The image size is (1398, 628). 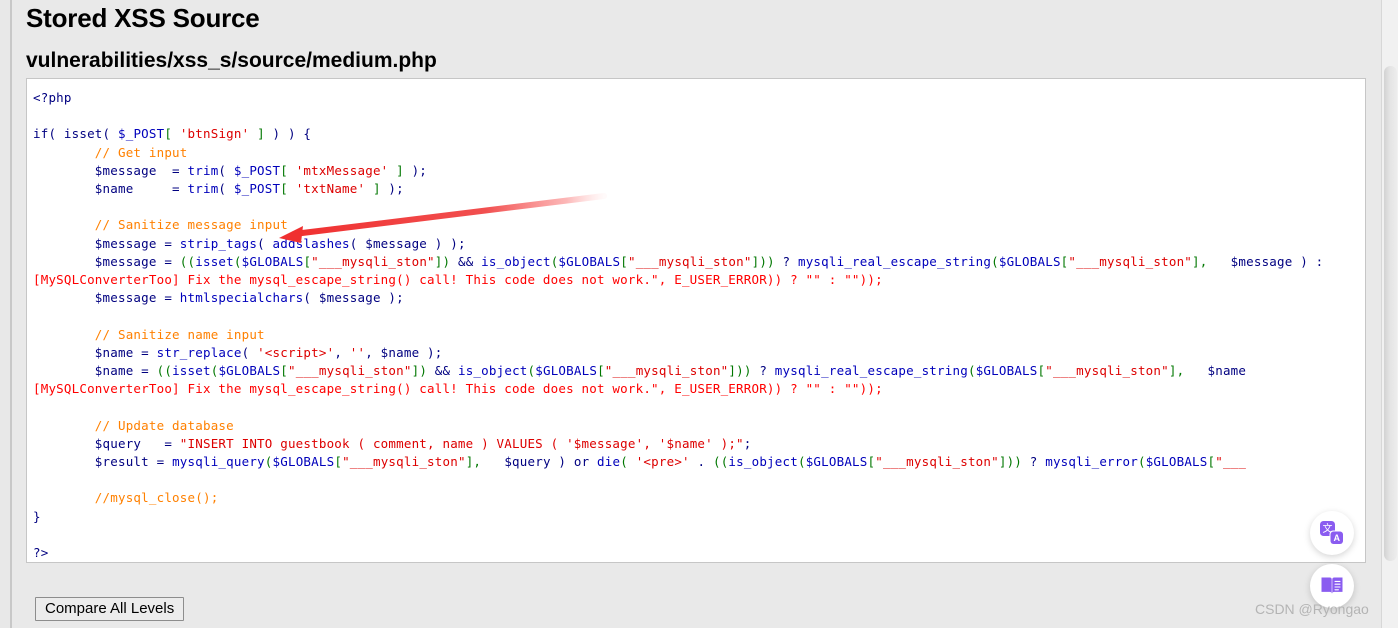 What do you see at coordinates (662, 462) in the screenshot?
I see `code-token: '<pre>'` at bounding box center [662, 462].